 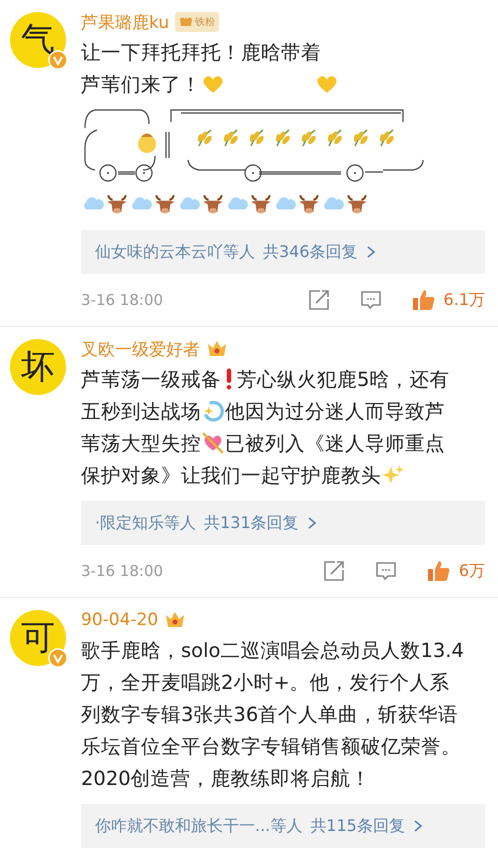 I want to click on comment-text: 2020创造营，鹿教练即将启航！, so click(x=226, y=779).